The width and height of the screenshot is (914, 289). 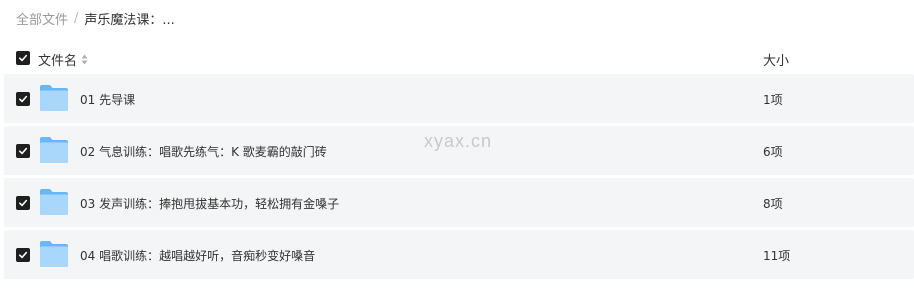 I want to click on list-header: 文件名 大小, so click(x=457, y=58).